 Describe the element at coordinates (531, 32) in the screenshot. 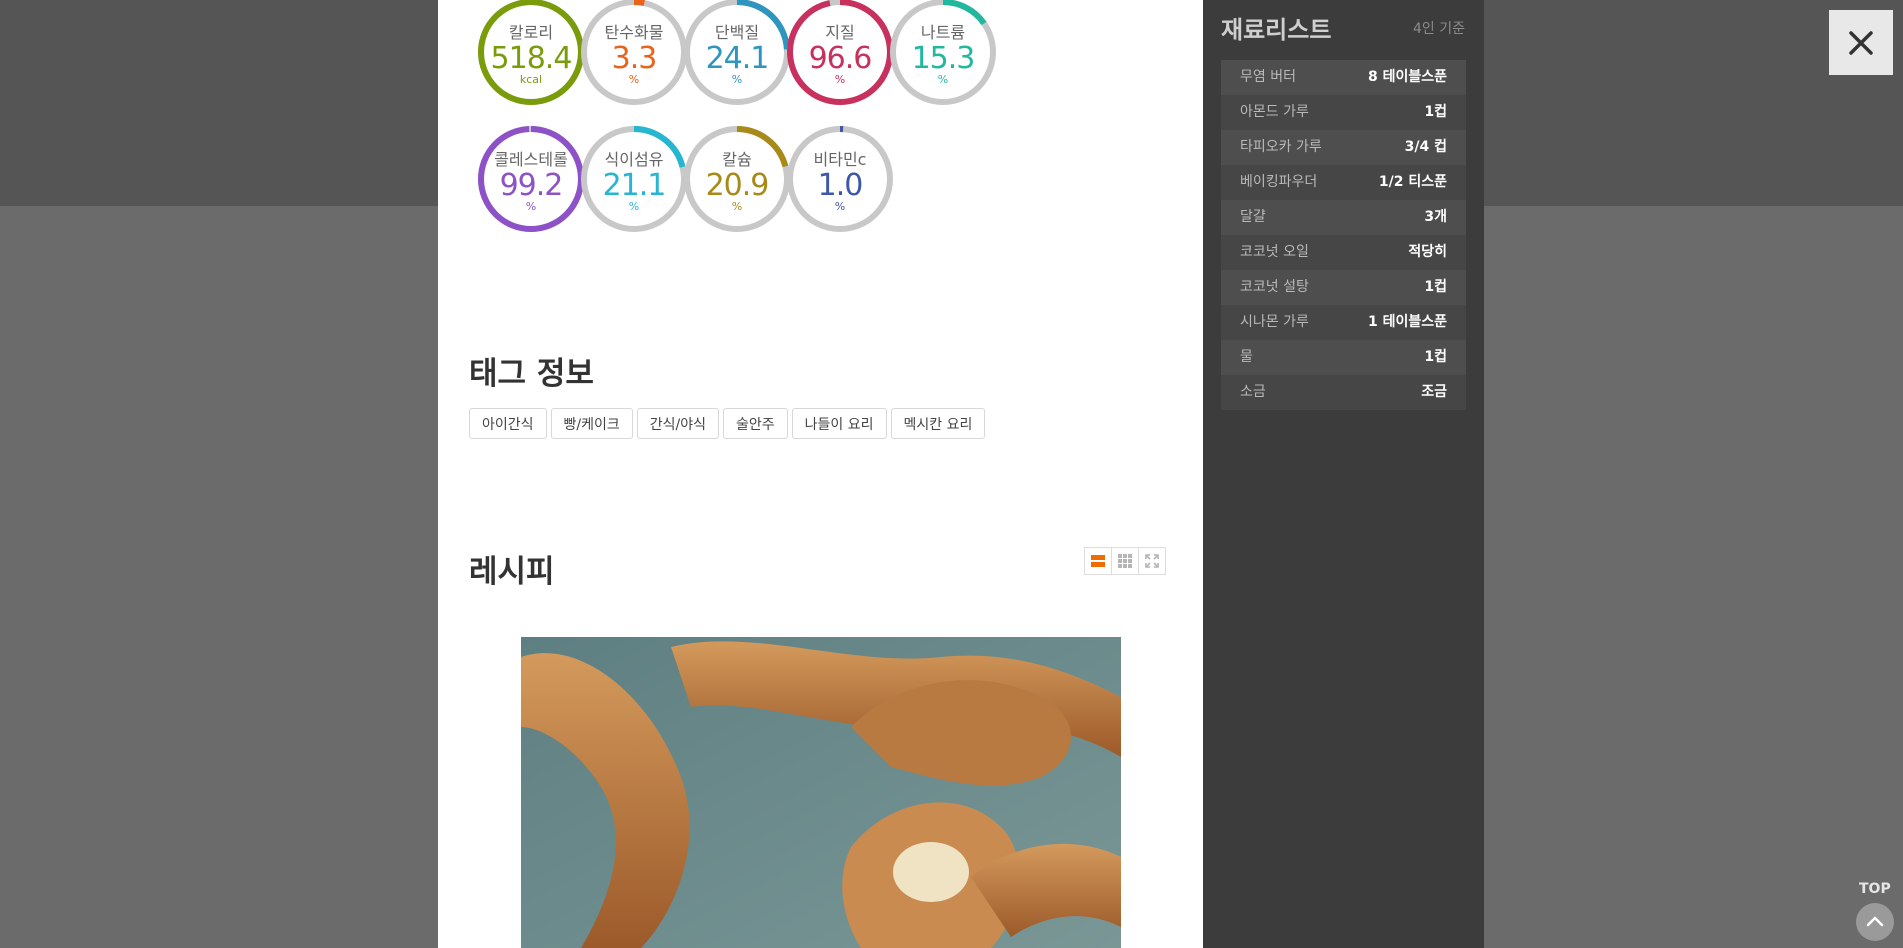

I see `nutrition-label: 칼로리` at that location.